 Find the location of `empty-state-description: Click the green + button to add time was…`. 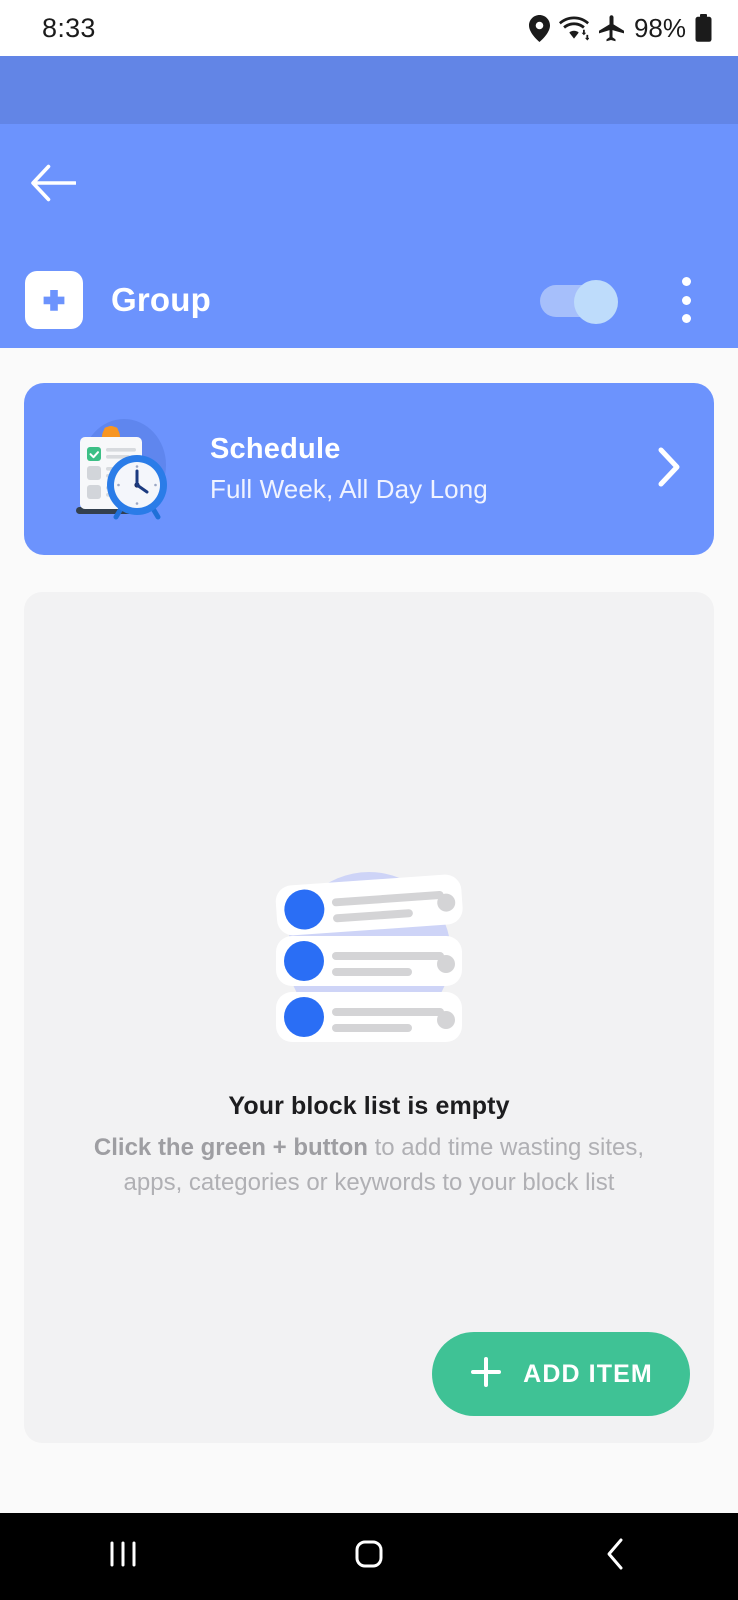

empty-state-description: Click the green + button to add time was… is located at coordinates (369, 1165).